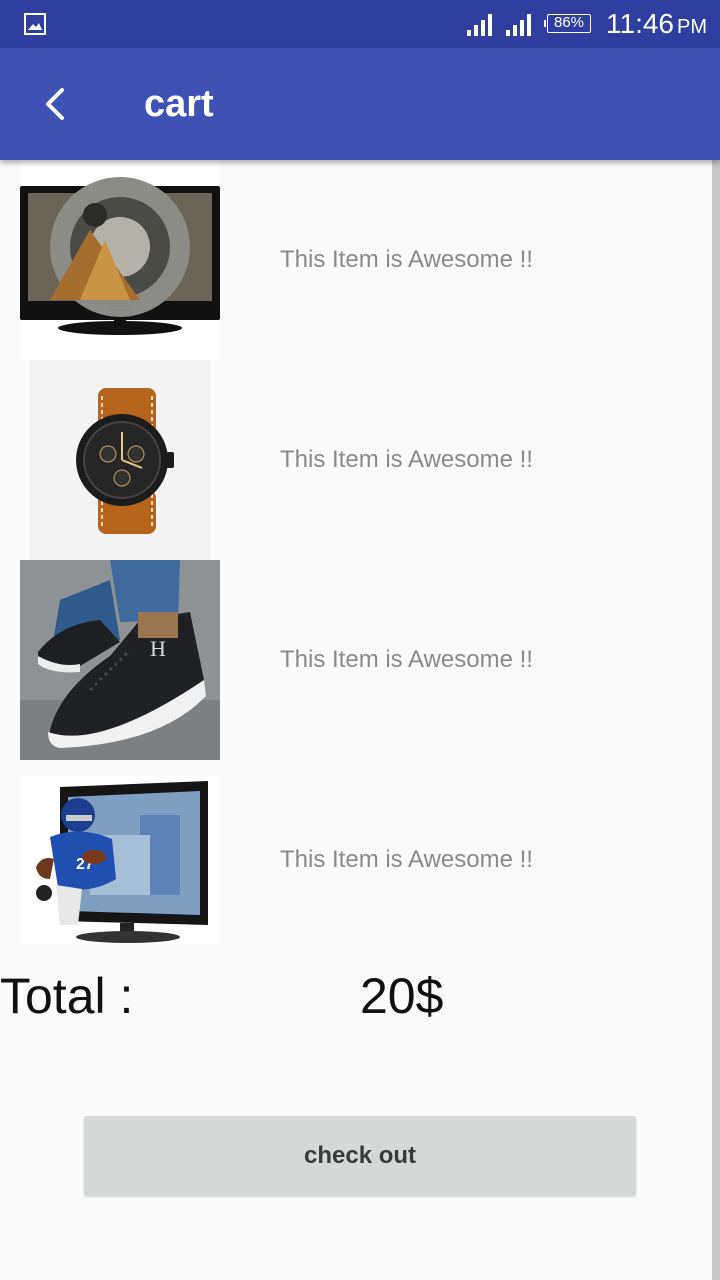  I want to click on battery-icon: 86%, so click(567, 23).